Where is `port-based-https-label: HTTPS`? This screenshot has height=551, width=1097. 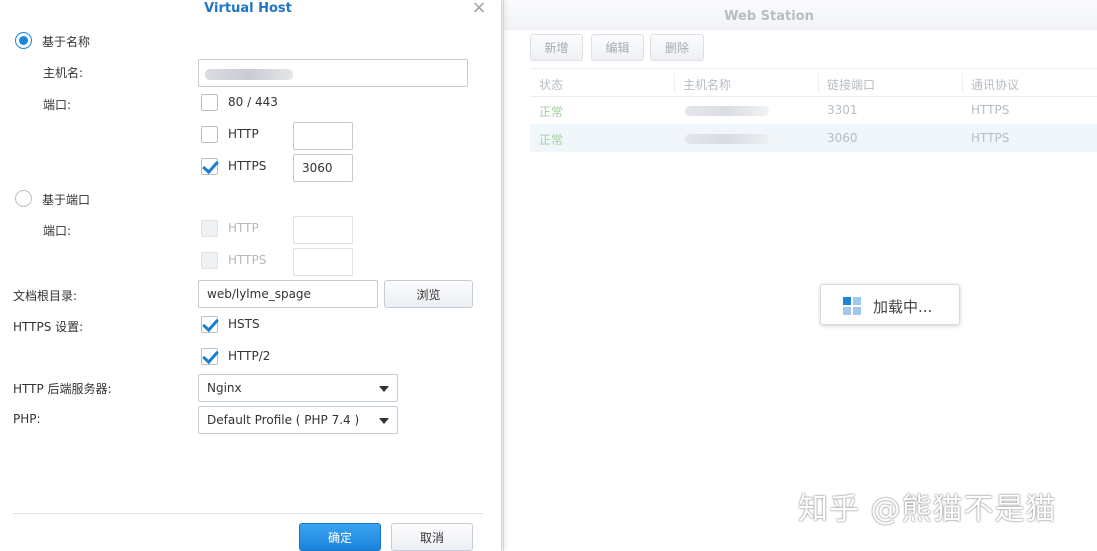
port-based-https-label: HTTPS is located at coordinates (247, 260).